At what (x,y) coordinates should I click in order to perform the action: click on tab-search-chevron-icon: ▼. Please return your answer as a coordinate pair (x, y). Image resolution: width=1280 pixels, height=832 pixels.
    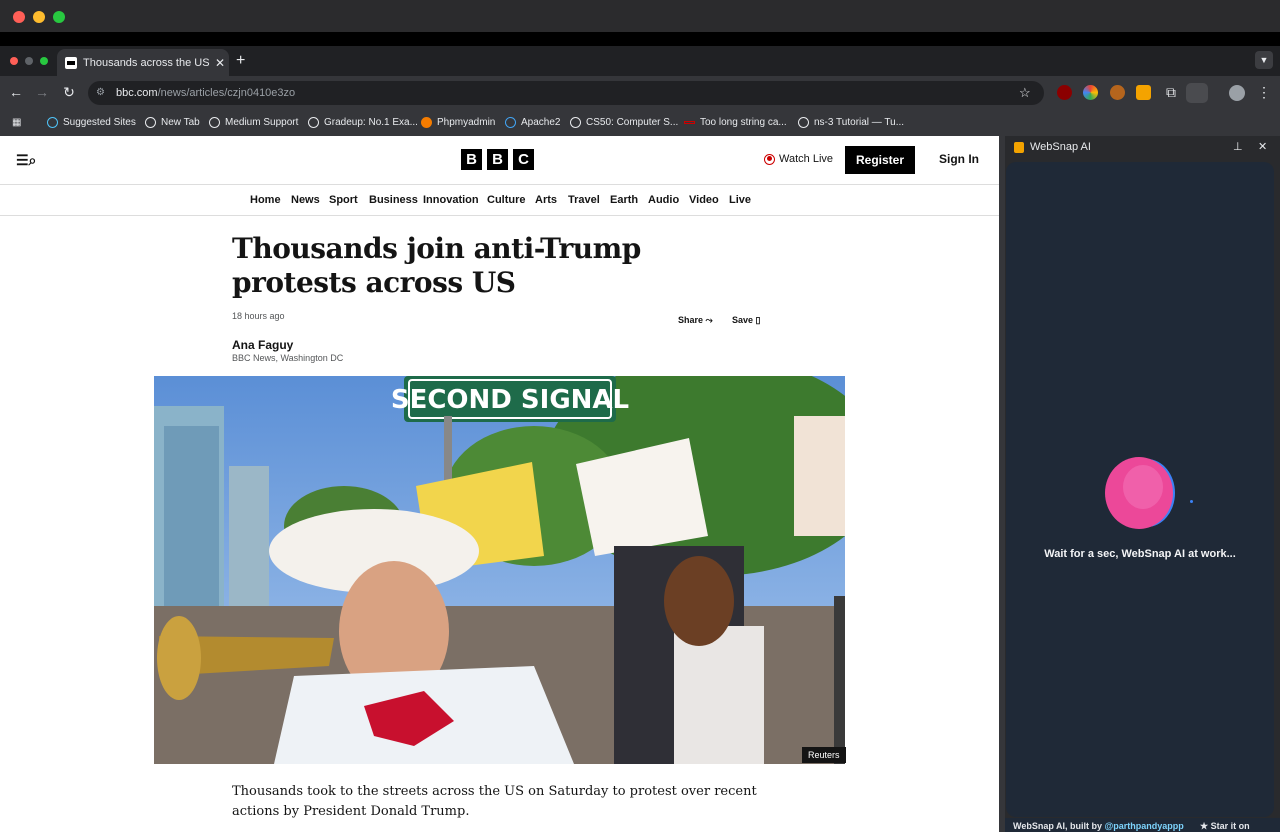
    Looking at the image, I should click on (1264, 60).